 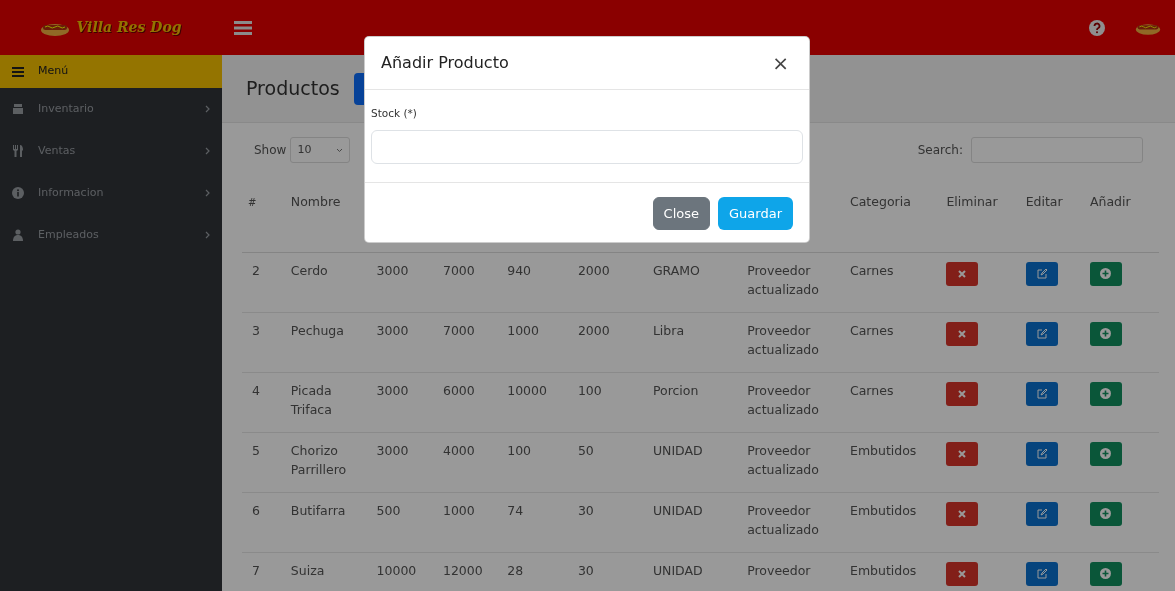 What do you see at coordinates (676, 270) in the screenshot?
I see `table-cell: GRAMO` at bounding box center [676, 270].